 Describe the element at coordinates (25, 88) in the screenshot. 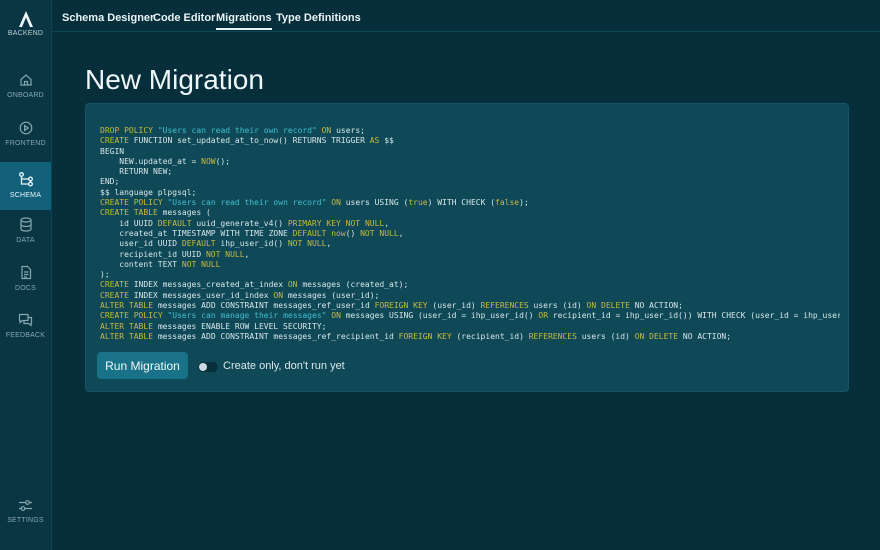

I see `sidebar-item-onboard: ONBOARD` at that location.